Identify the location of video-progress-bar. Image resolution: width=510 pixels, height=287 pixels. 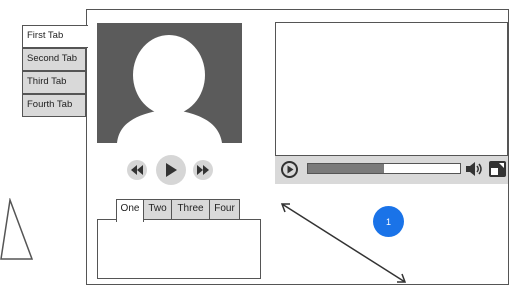
(384, 168).